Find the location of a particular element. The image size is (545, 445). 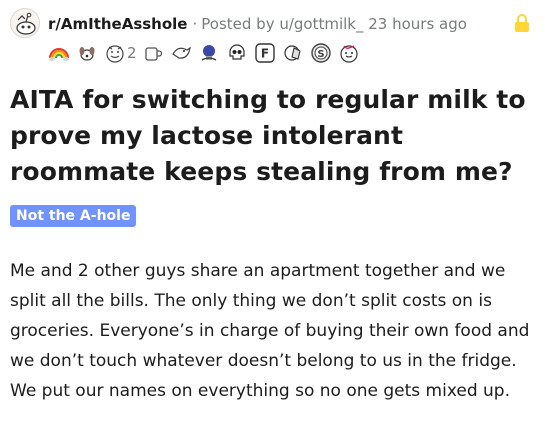

alien-icon is located at coordinates (25, 23).